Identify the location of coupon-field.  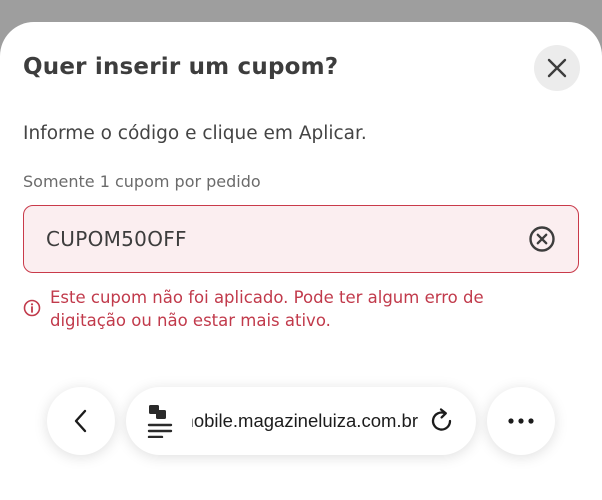
(301, 239).